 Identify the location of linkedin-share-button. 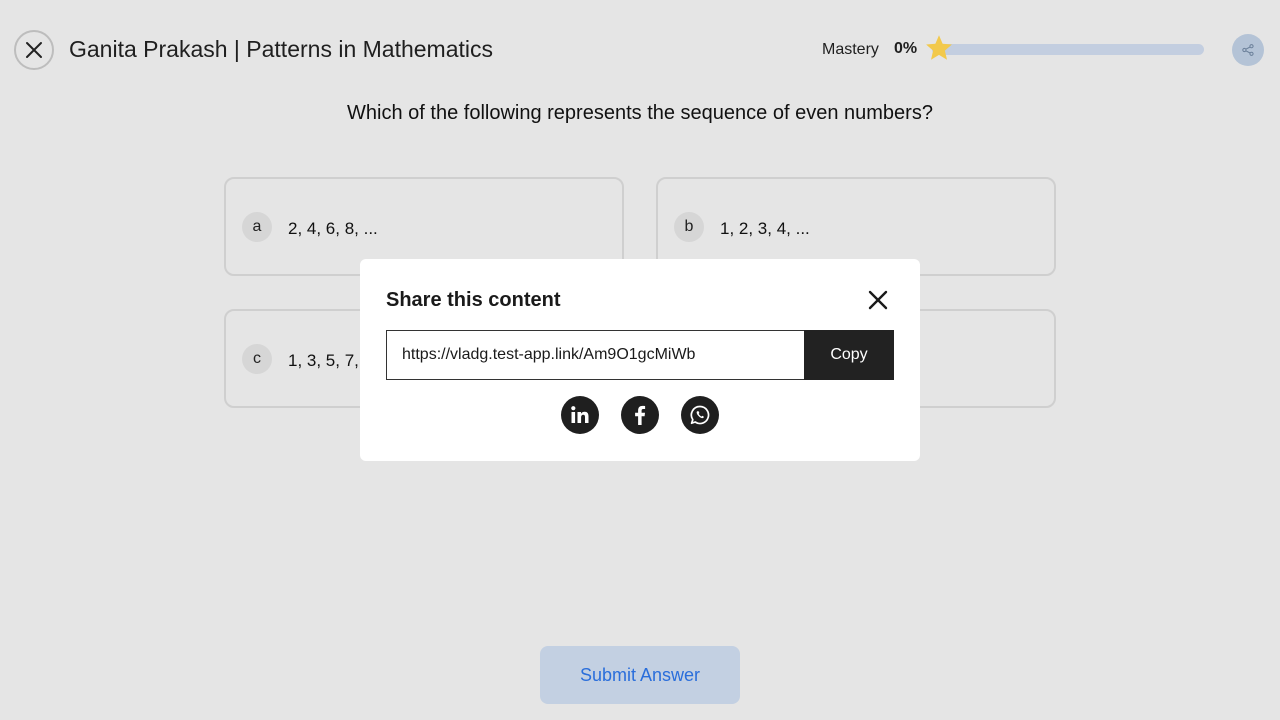
(580, 415).